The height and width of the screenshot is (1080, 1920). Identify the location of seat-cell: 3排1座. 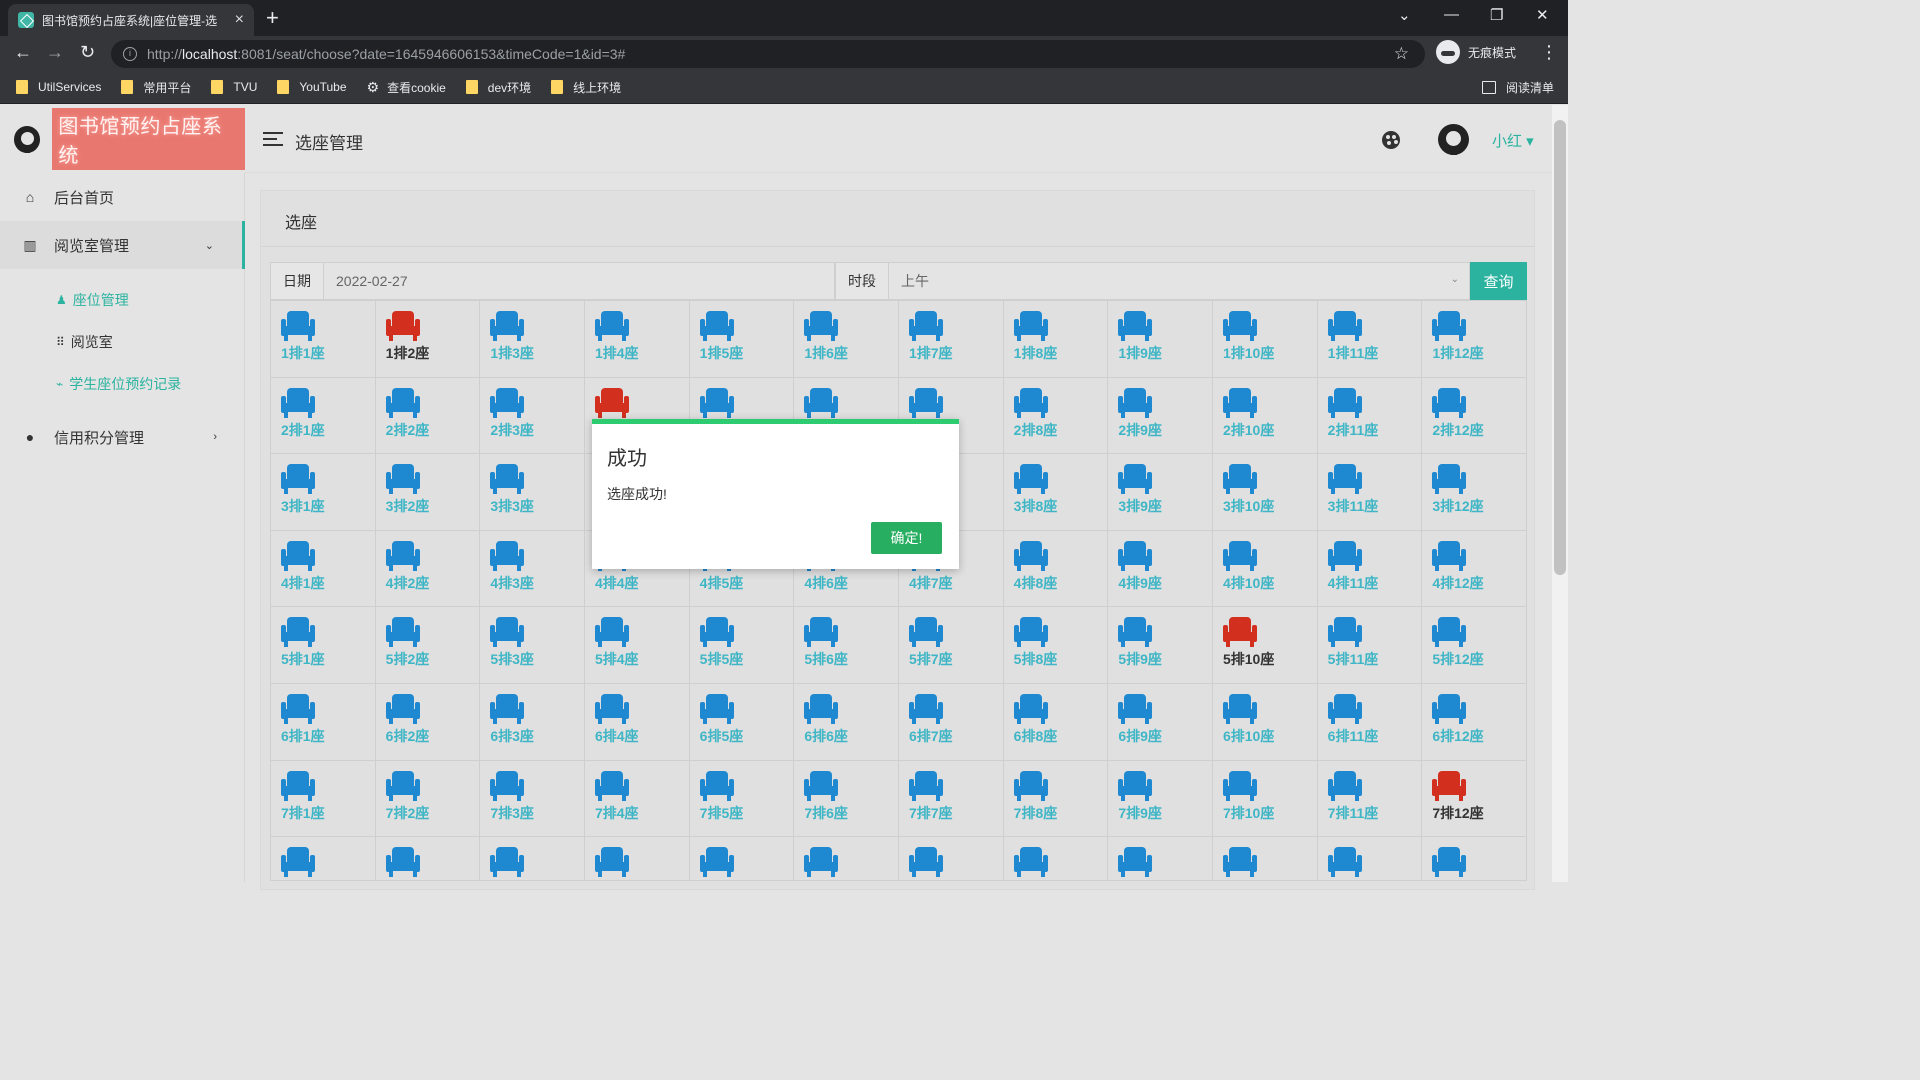
(323, 492).